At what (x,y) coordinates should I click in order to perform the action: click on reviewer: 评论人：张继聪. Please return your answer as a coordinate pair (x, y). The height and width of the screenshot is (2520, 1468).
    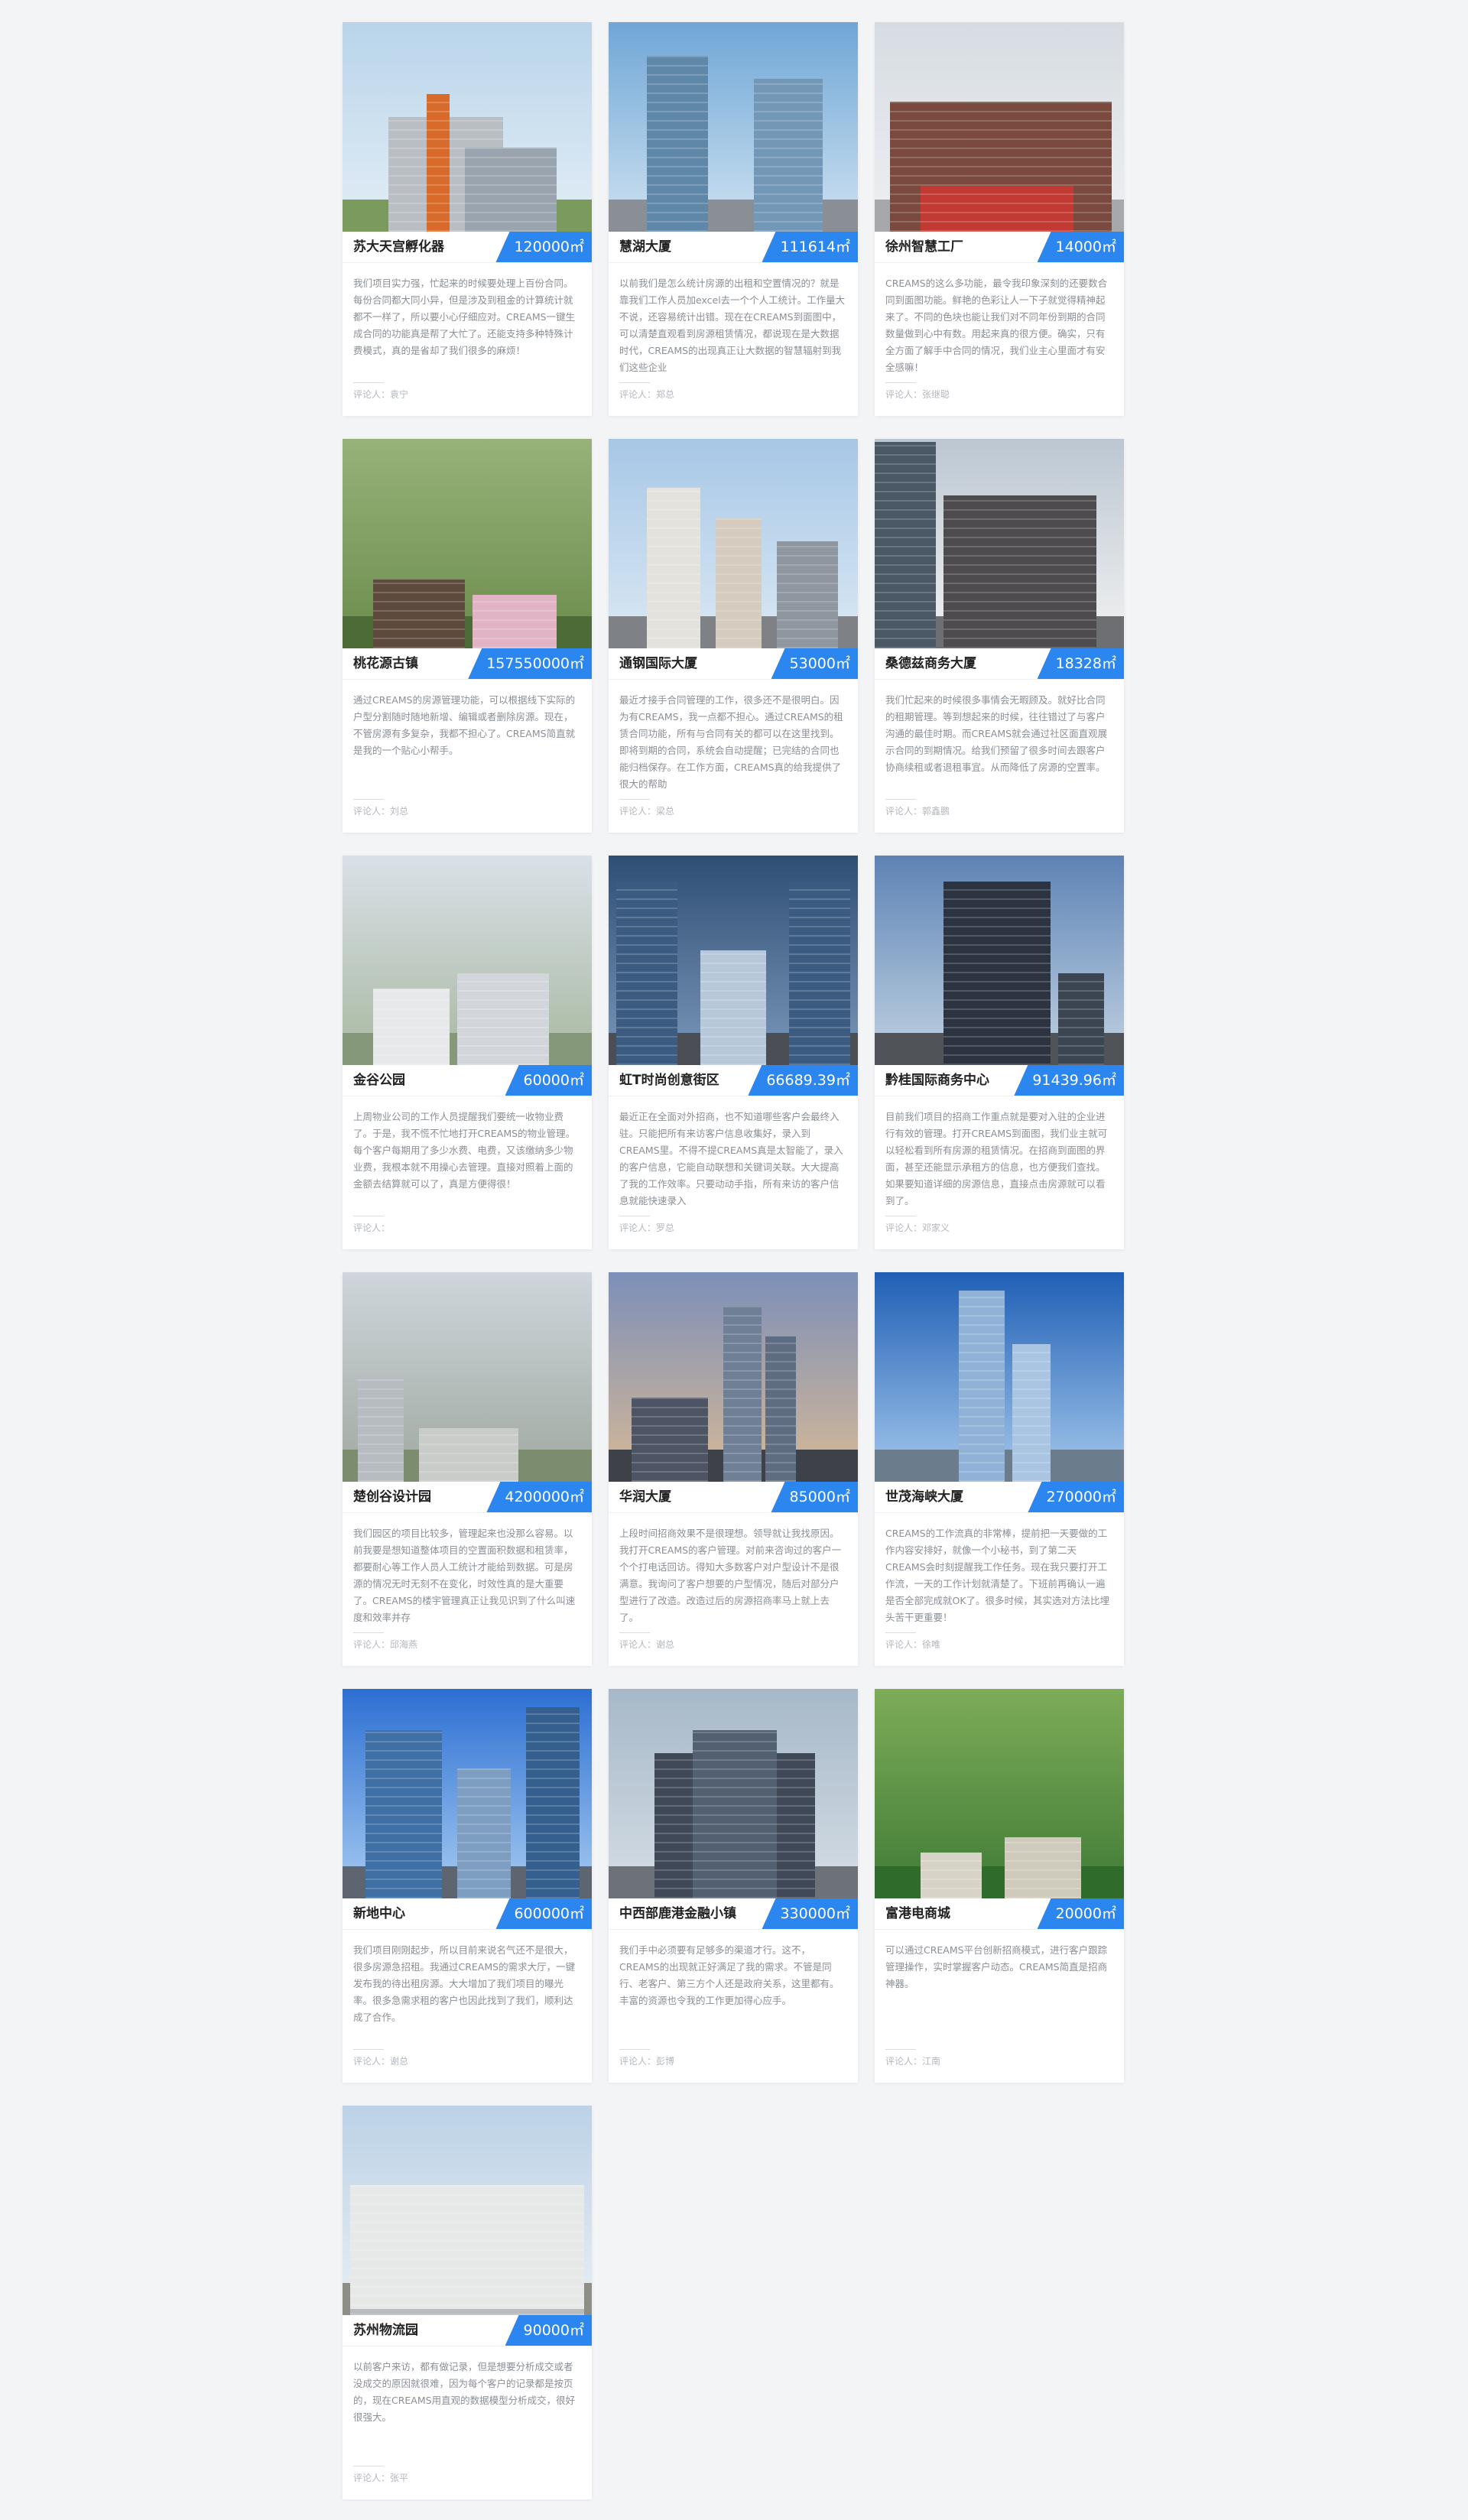
    Looking at the image, I should click on (999, 395).